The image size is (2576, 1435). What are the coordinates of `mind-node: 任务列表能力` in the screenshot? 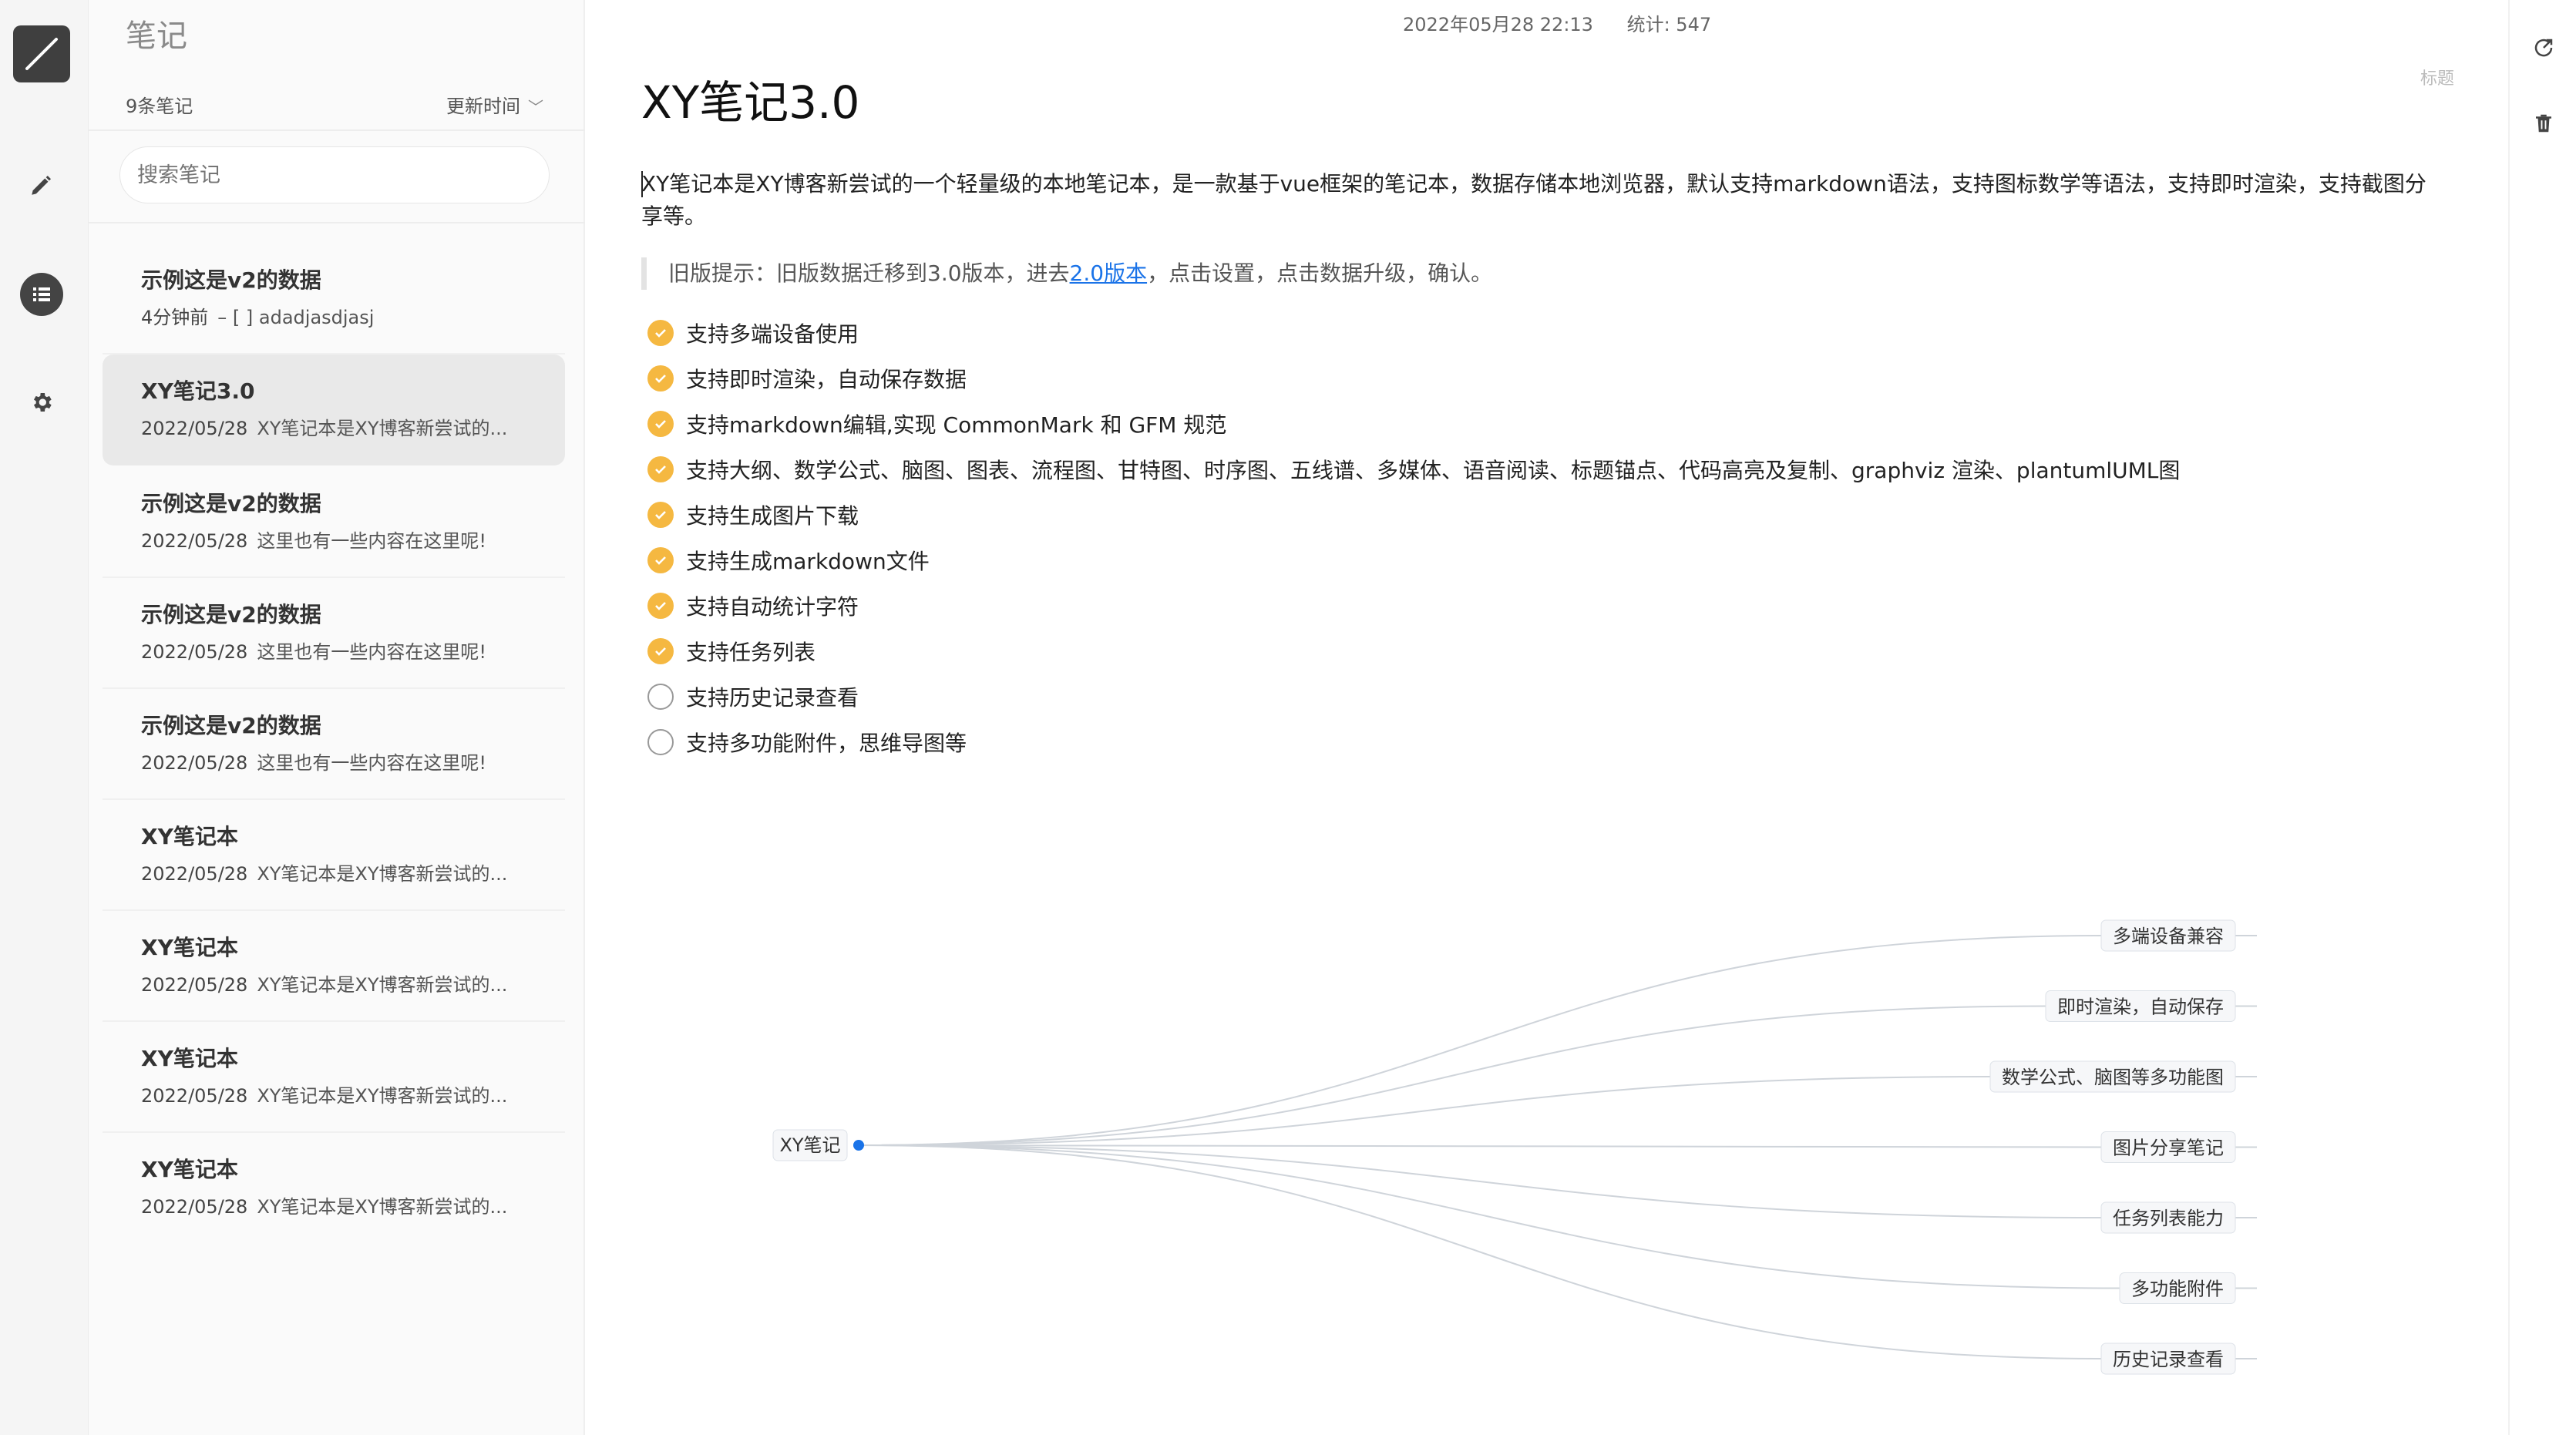 It's located at (2168, 1217).